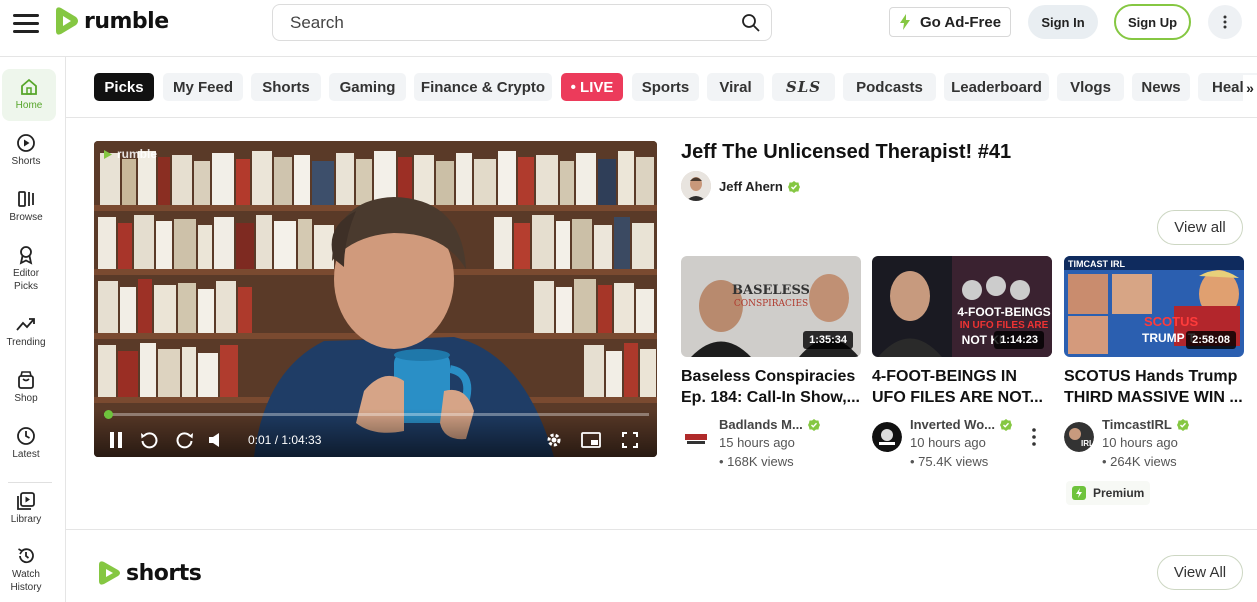 The width and height of the screenshot is (1257, 602). What do you see at coordinates (889, 87) in the screenshot?
I see `category-podcasts: Podcasts` at bounding box center [889, 87].